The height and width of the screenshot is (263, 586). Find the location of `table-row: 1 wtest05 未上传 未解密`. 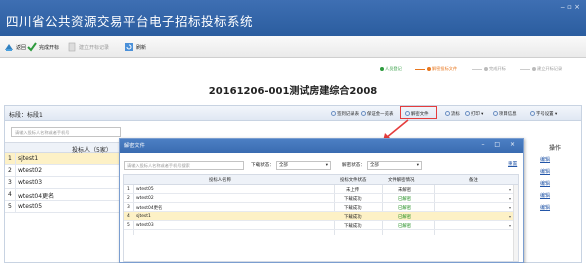

table-row: 1 wtest05 未上传 未解密 is located at coordinates (321, 189).